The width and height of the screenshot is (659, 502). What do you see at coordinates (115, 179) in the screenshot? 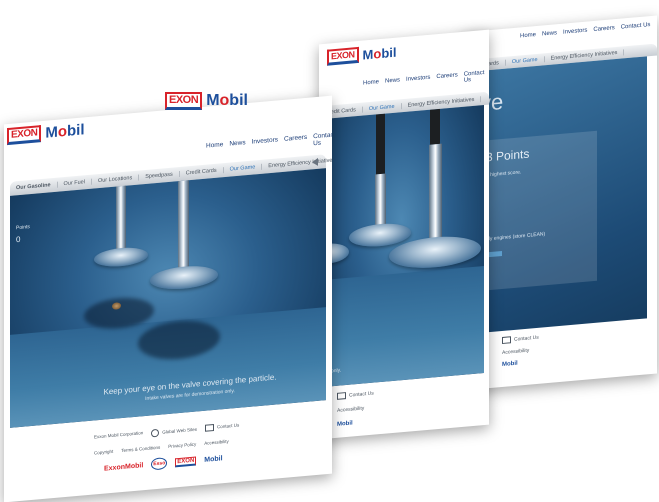
I see `tab-our-locations: Our Locations` at bounding box center [115, 179].